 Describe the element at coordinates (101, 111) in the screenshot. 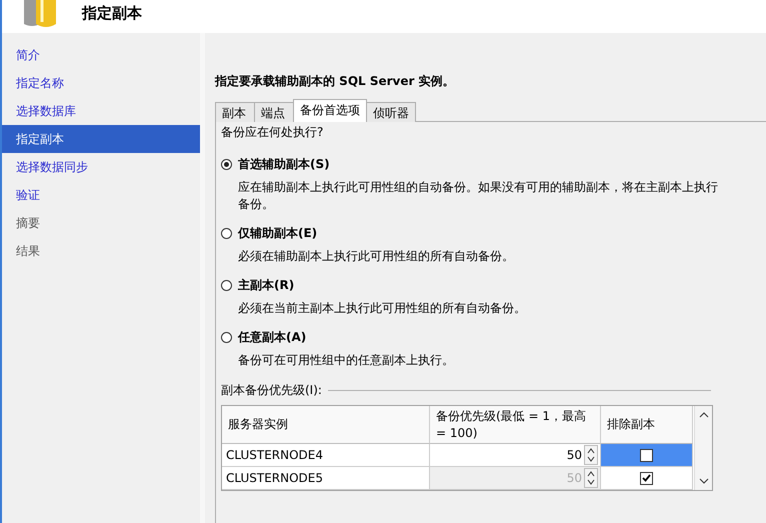

I see `sidebar-item: 选择数据库` at that location.